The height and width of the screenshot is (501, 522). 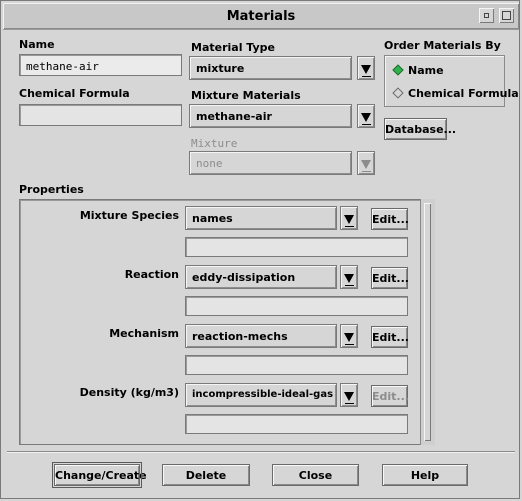 I want to click on bottom-separator, so click(x=261, y=452).